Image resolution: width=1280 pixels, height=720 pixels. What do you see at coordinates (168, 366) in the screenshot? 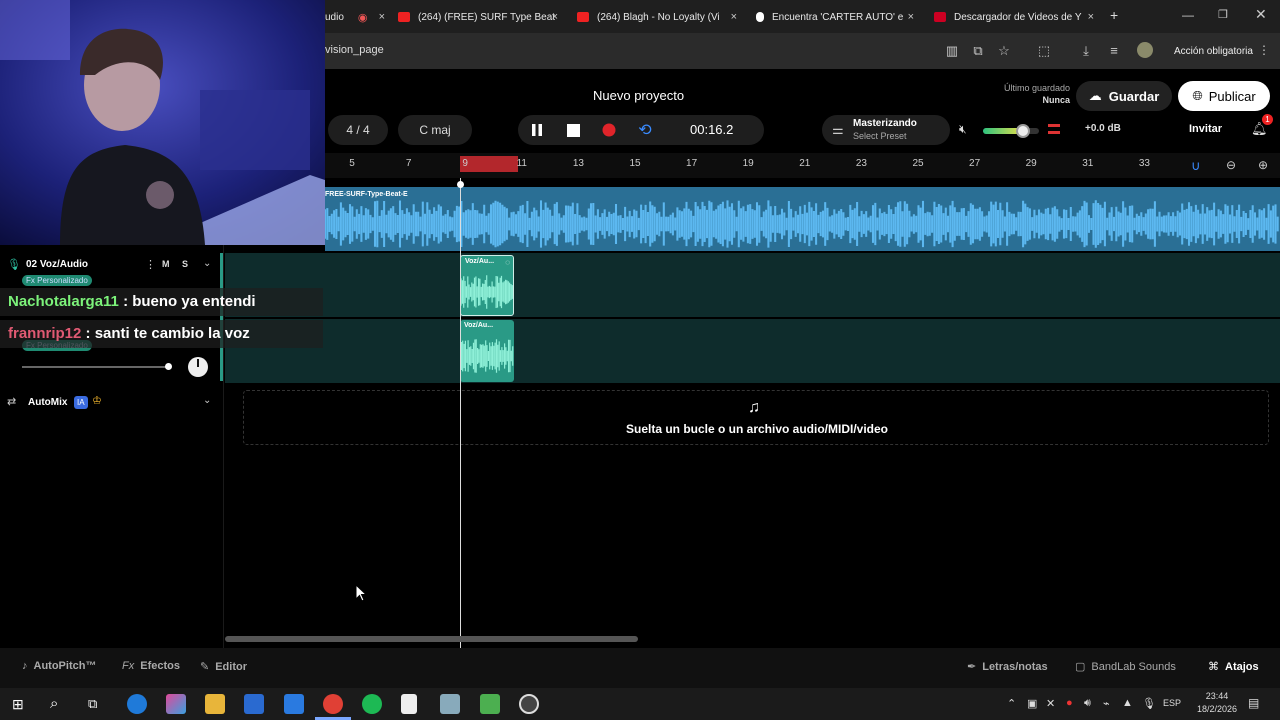
I see `track-volume-knob` at bounding box center [168, 366].